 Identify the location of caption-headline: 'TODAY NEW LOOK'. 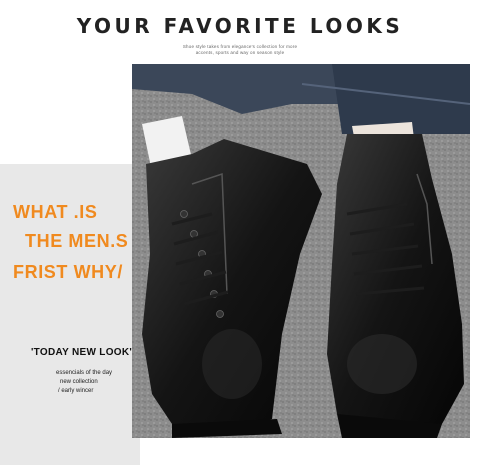
(82, 352).